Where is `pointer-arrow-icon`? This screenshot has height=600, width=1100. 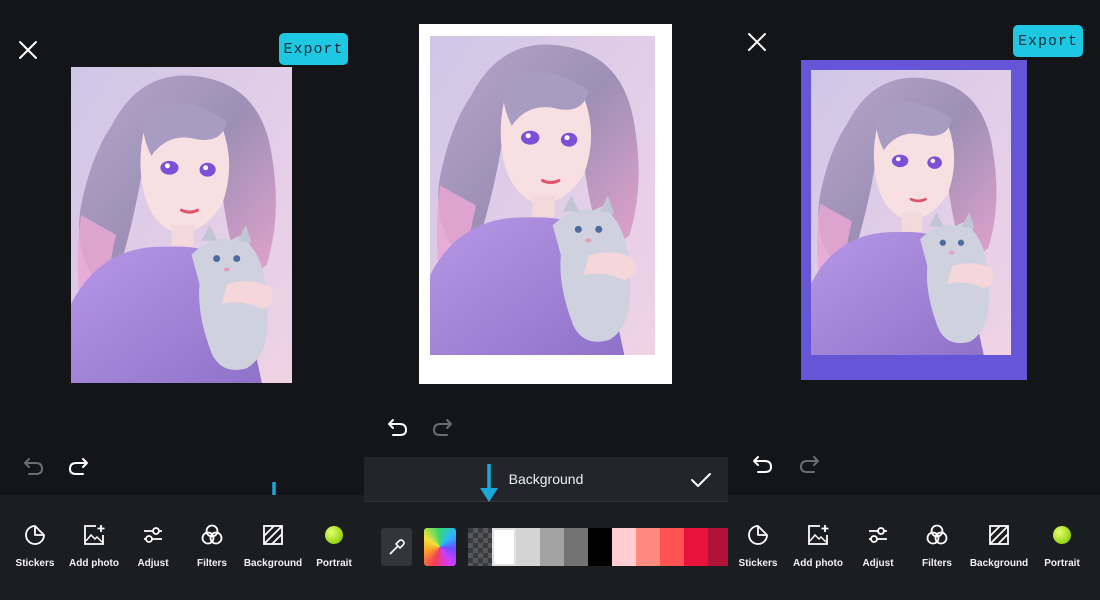 pointer-arrow-icon is located at coordinates (489, 483).